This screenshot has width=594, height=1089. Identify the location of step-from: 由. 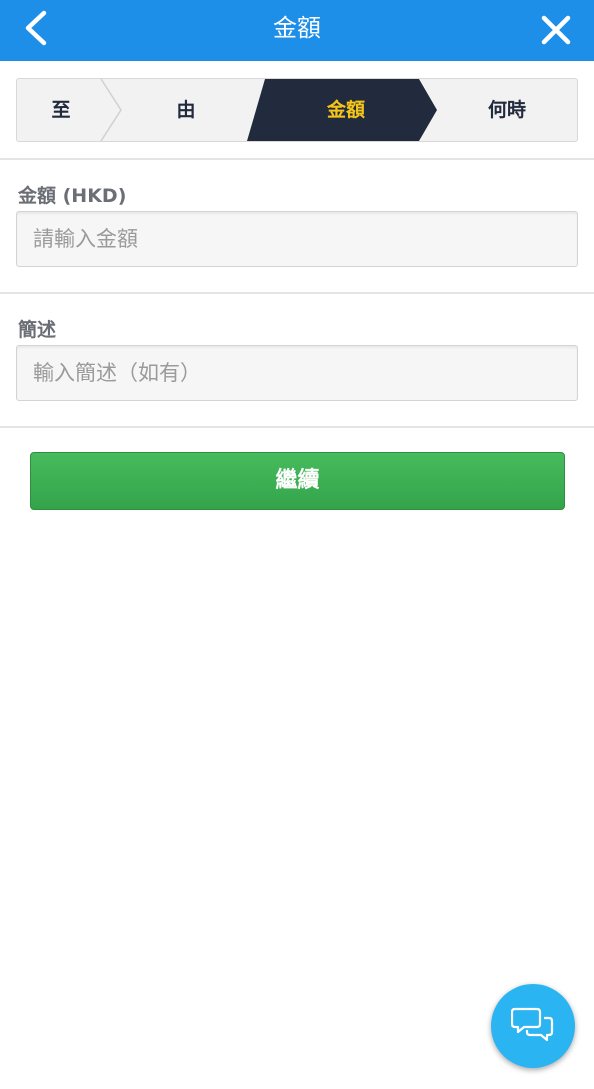
(186, 110).